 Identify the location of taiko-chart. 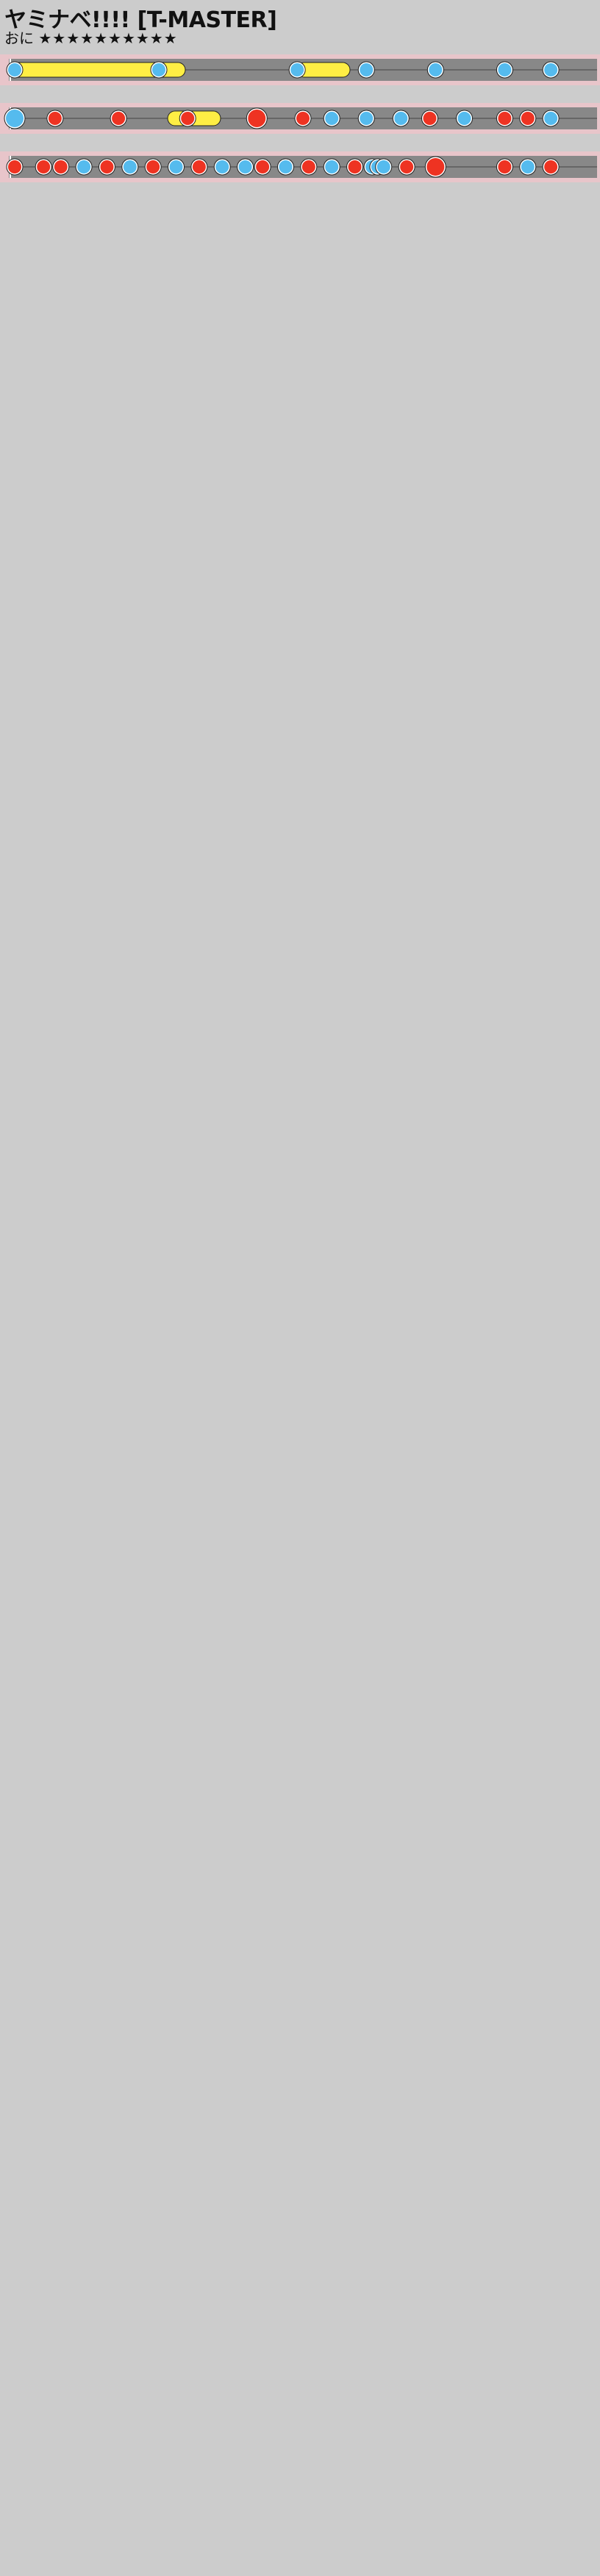
(300, 118).